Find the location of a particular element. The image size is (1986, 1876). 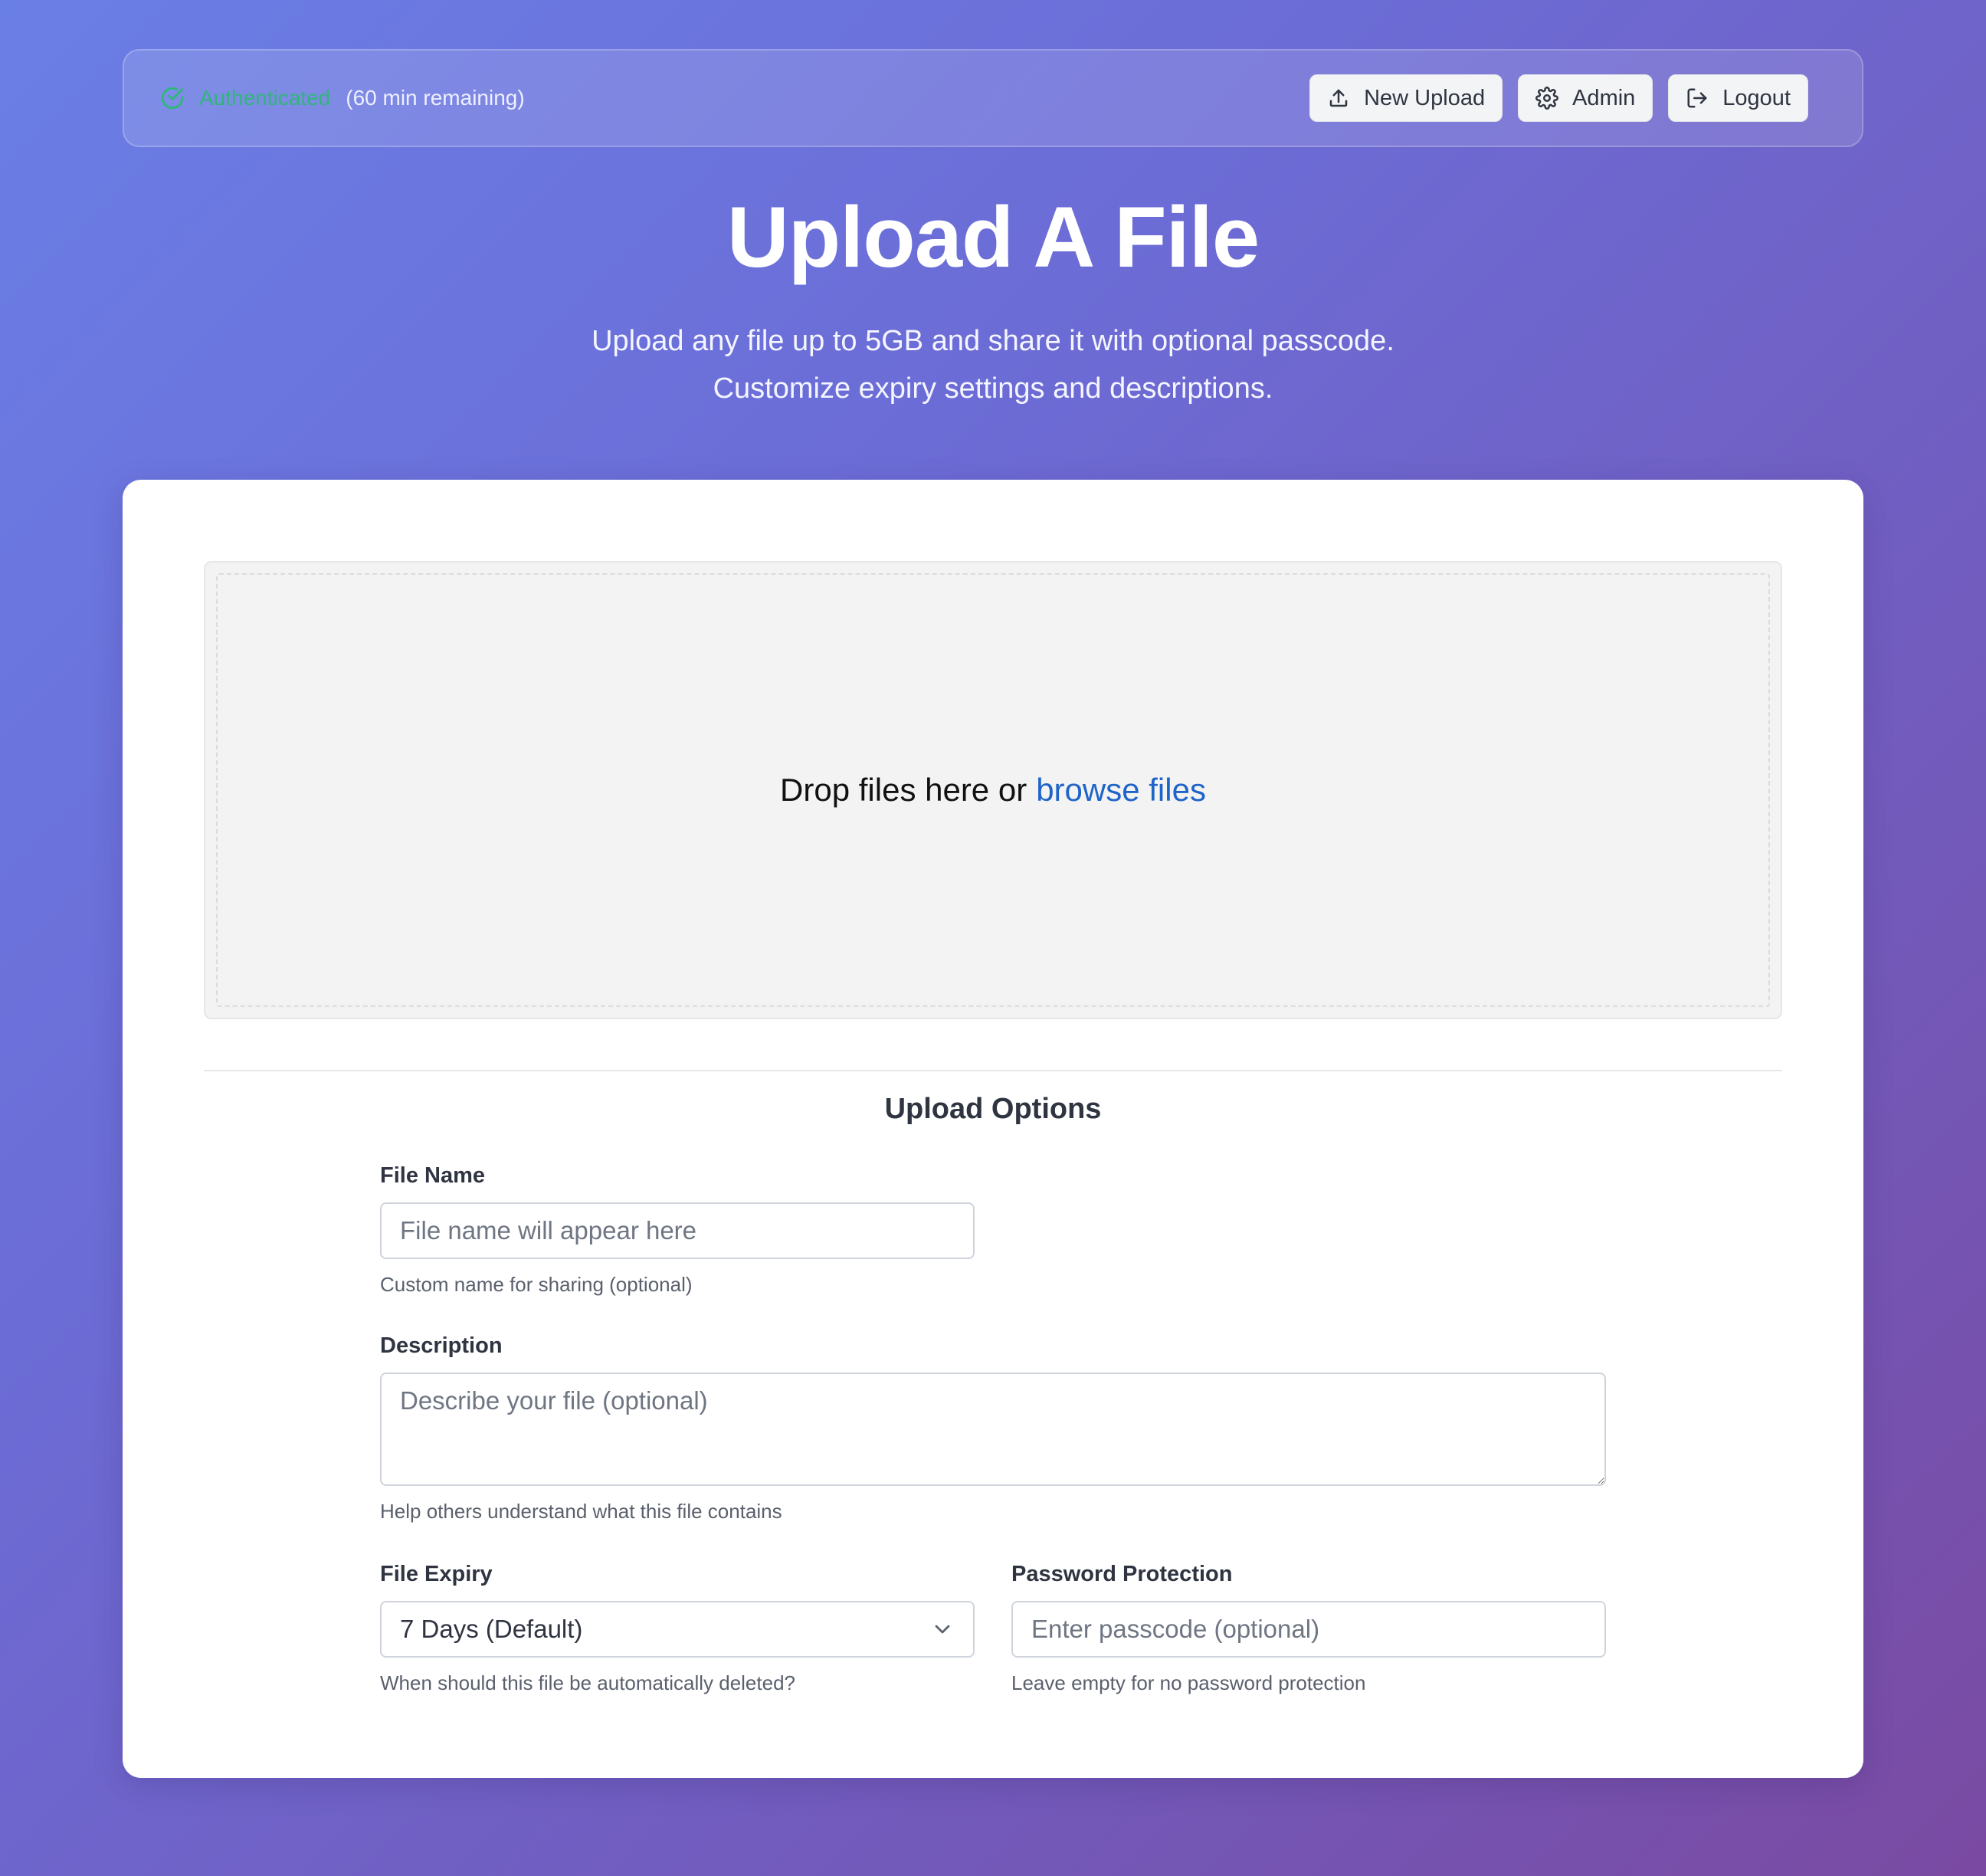

password-hint: Leave empty for no password protection is located at coordinates (1188, 1683).